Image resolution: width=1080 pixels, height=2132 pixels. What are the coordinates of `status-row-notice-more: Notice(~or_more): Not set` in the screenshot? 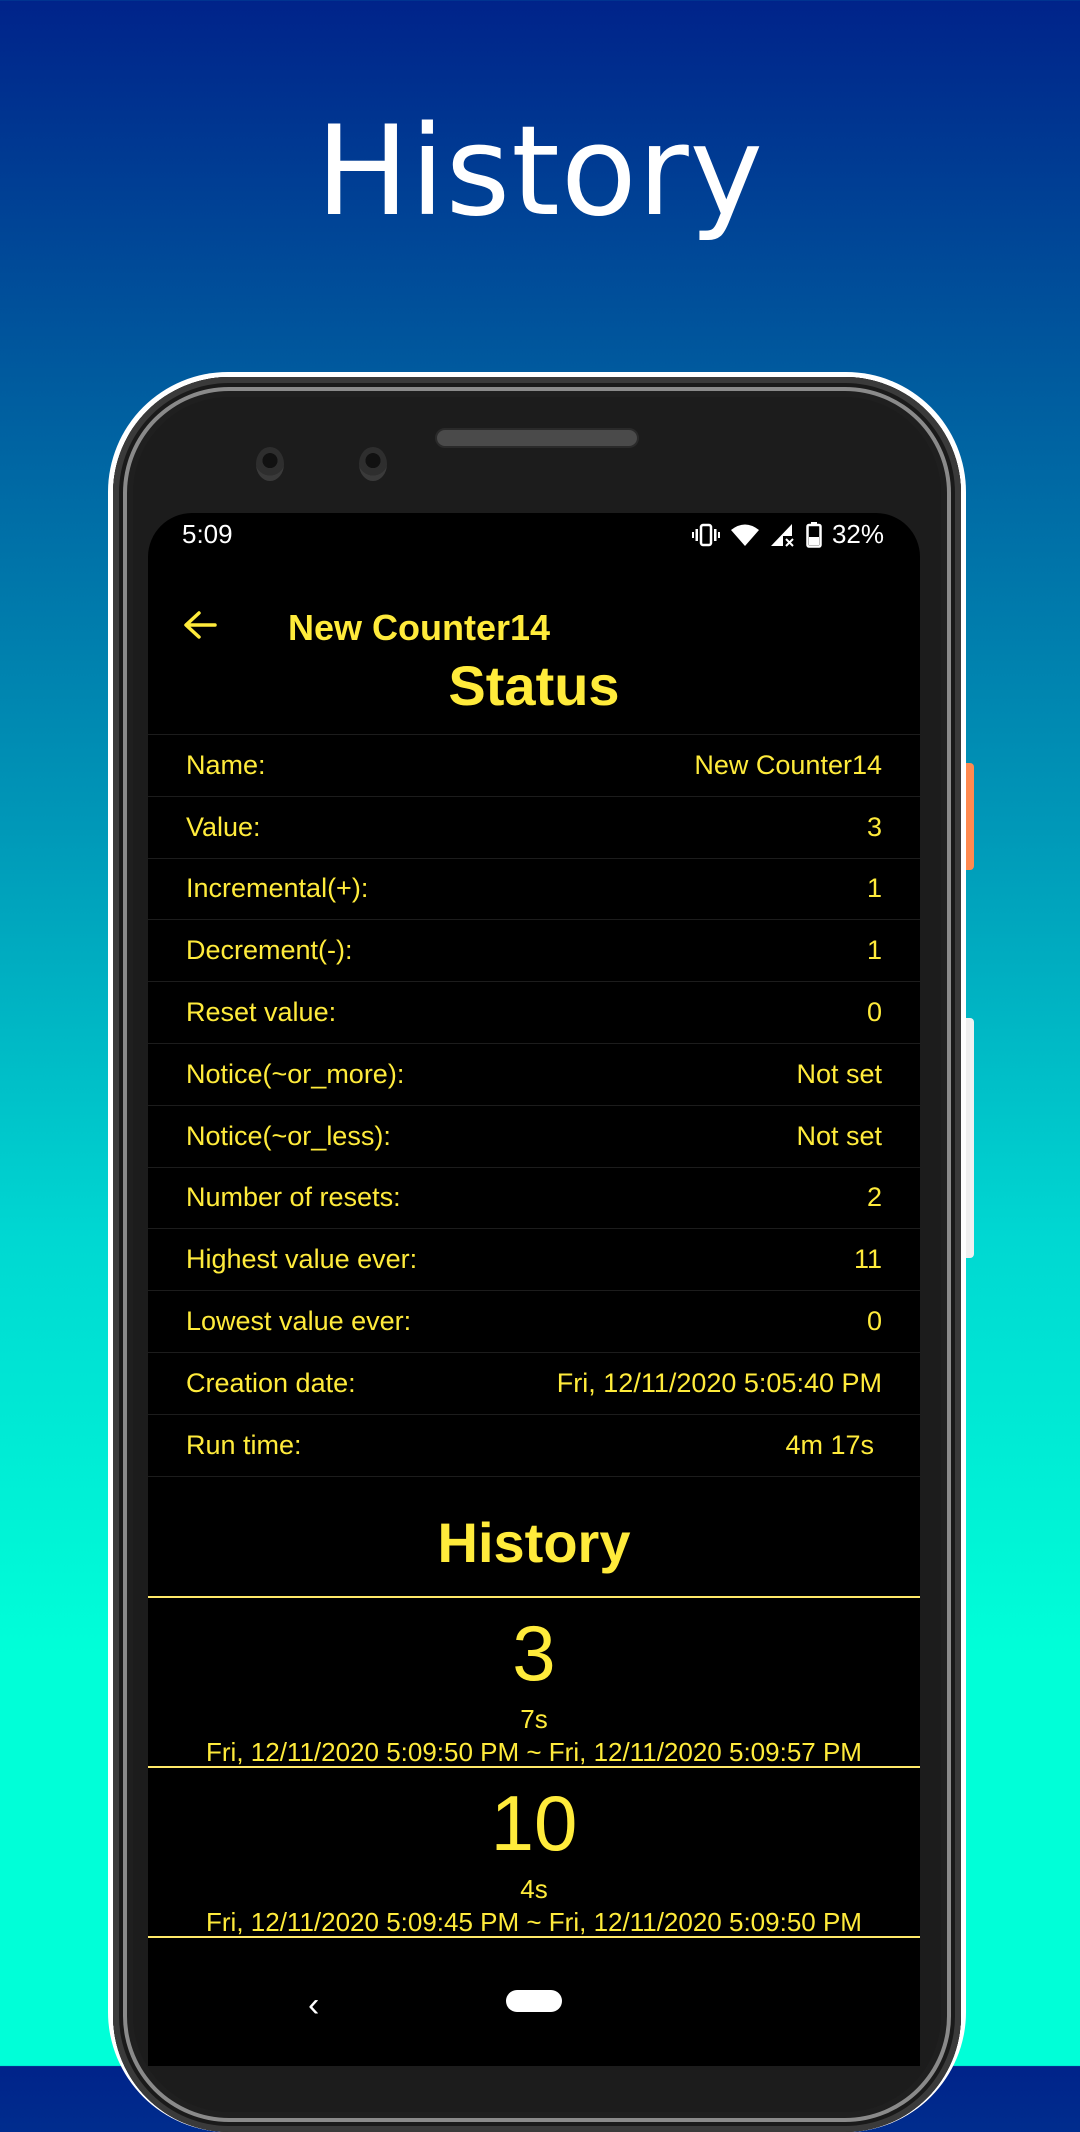 It's located at (534, 1073).